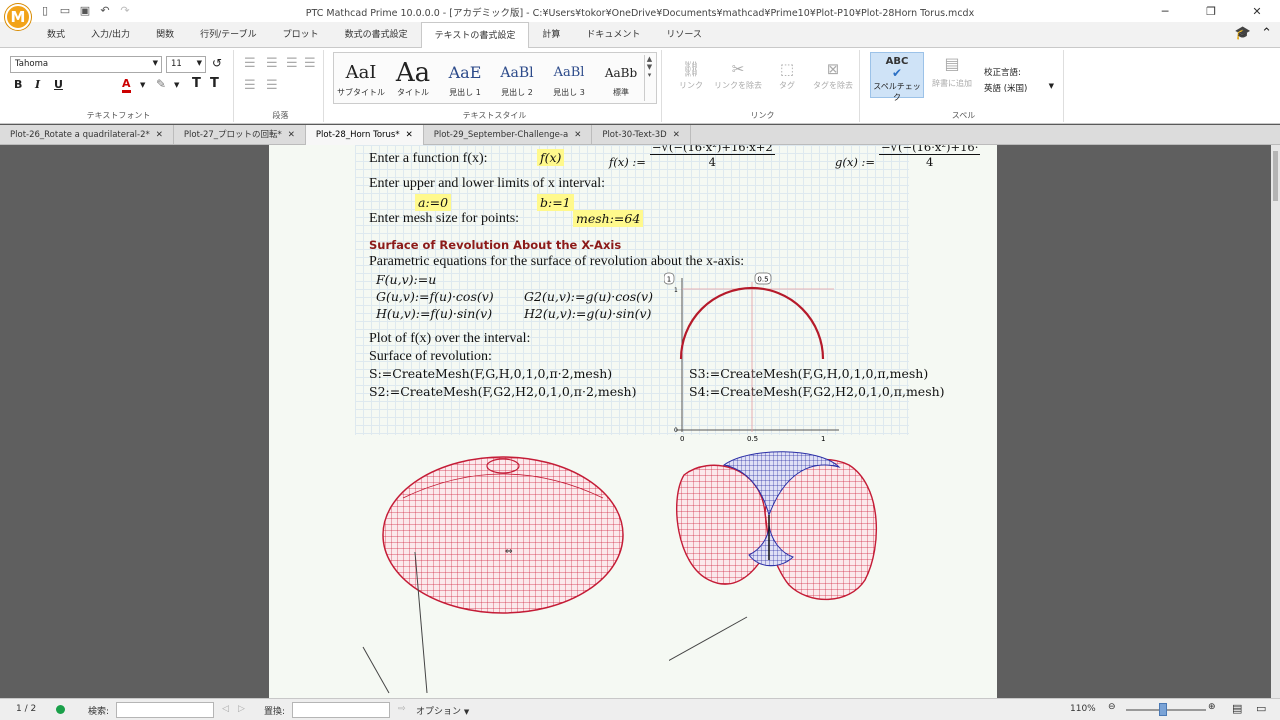  I want to click on outdent-icon: ☰, so click(272, 85).